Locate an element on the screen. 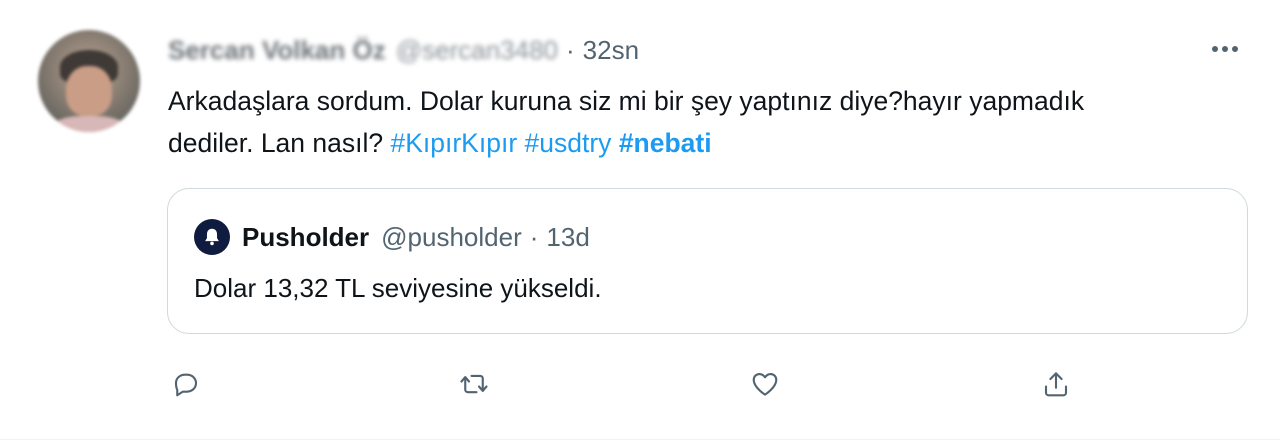 The image size is (1280, 440). more-horizontal-icon is located at coordinates (1225, 49).